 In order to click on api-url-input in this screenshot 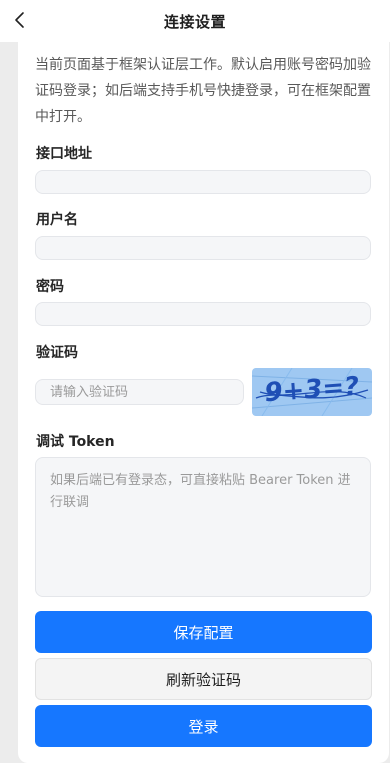, I will do `click(203, 182)`.